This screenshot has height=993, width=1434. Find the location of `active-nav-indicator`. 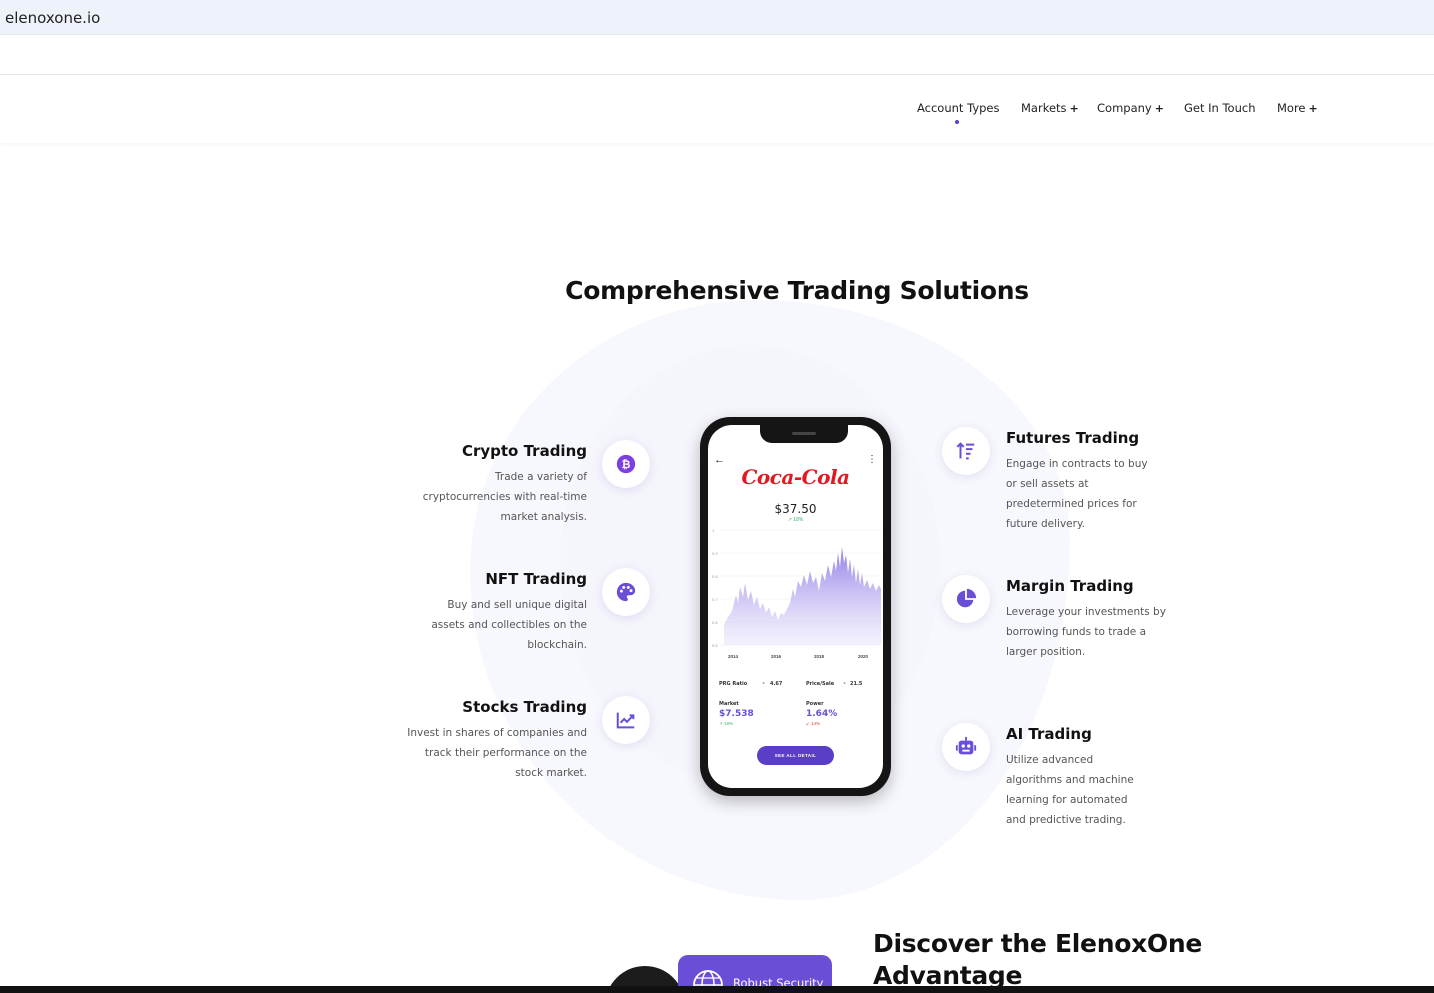

active-nav-indicator is located at coordinates (957, 122).